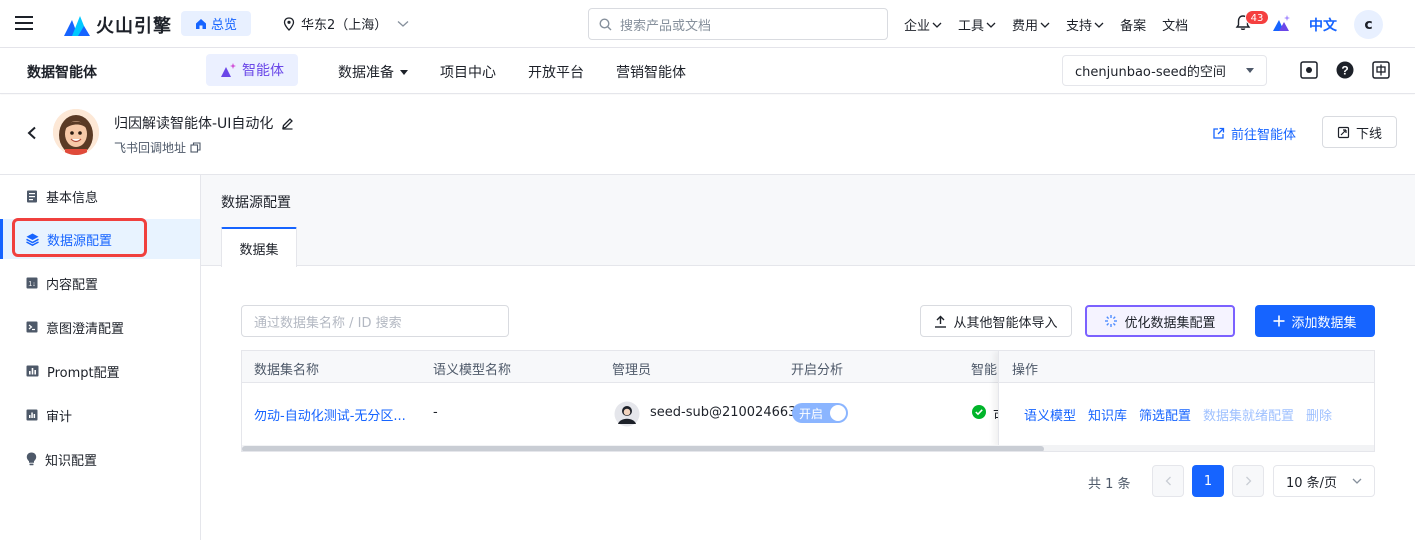  I want to click on goto-agent-link: 前往智能体, so click(1254, 133).